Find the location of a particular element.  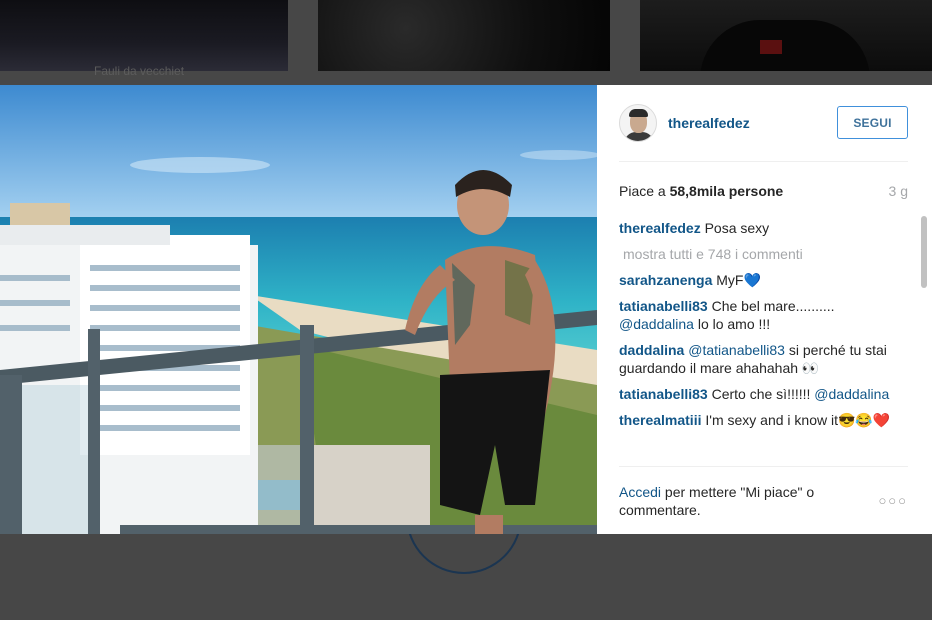

follow-button: SEGUI is located at coordinates (872, 122).